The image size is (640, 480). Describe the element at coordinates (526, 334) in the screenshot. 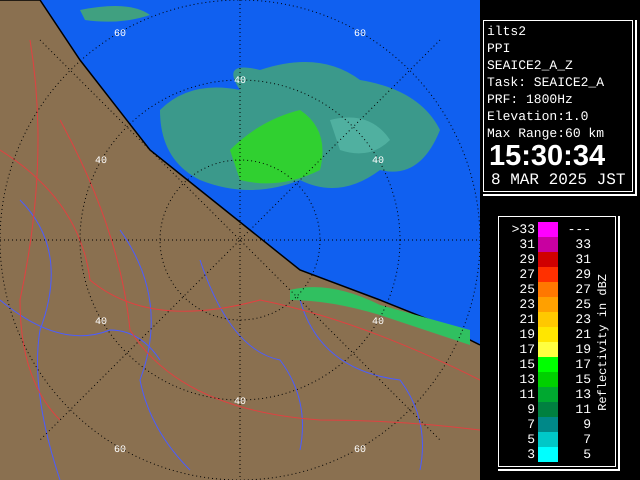

I see `legend-low-label: 19` at that location.